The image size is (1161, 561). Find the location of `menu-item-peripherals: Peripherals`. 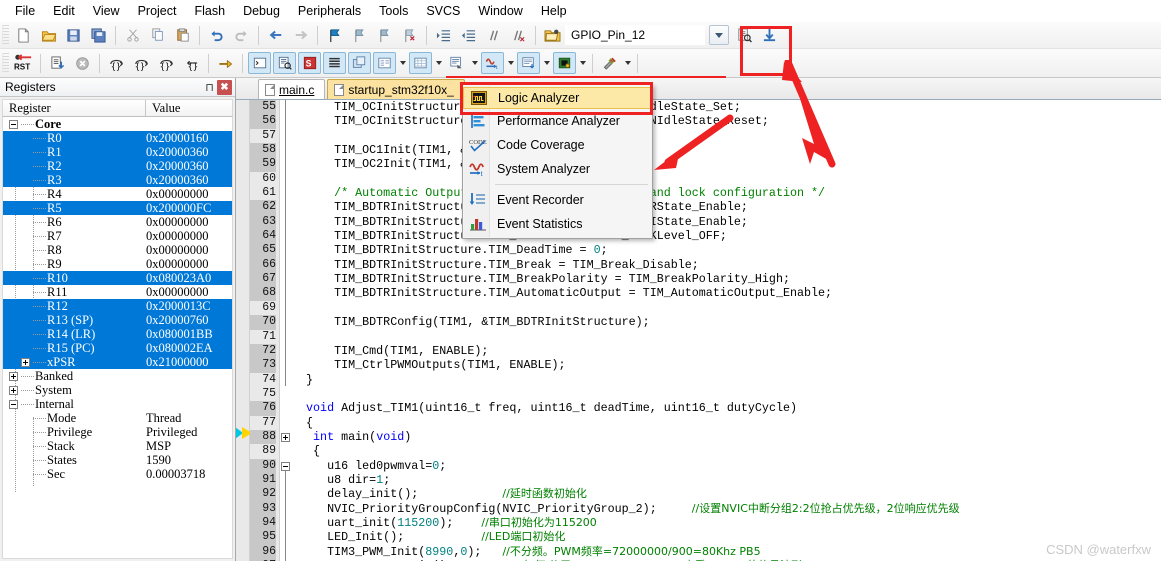

menu-item-peripherals: Peripherals is located at coordinates (329, 11).